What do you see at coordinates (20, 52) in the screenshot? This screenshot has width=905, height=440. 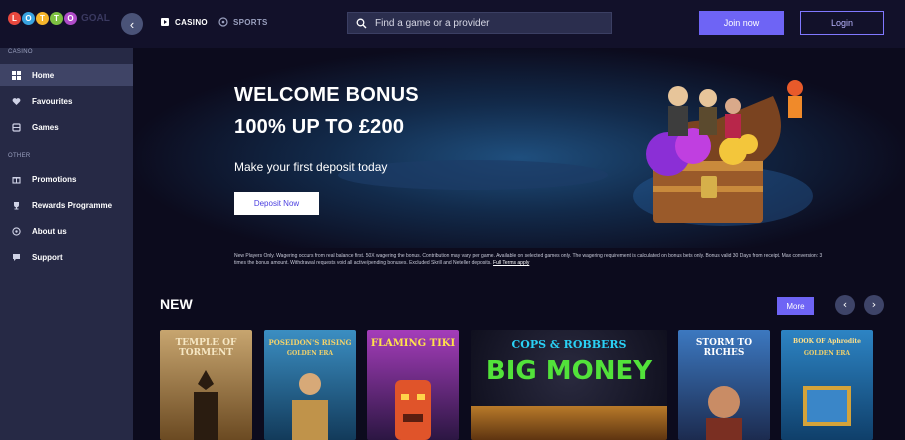 I see `section-label-casino: CASINO` at bounding box center [20, 52].